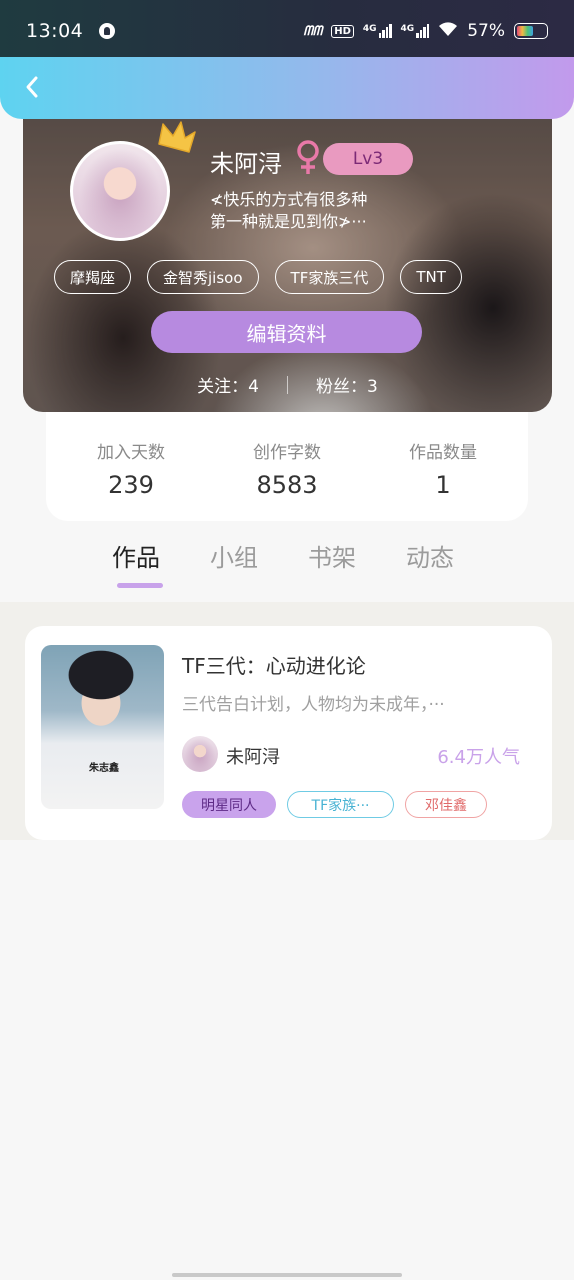  What do you see at coordinates (287, 485) in the screenshot?
I see `stat-value: 8583` at bounding box center [287, 485].